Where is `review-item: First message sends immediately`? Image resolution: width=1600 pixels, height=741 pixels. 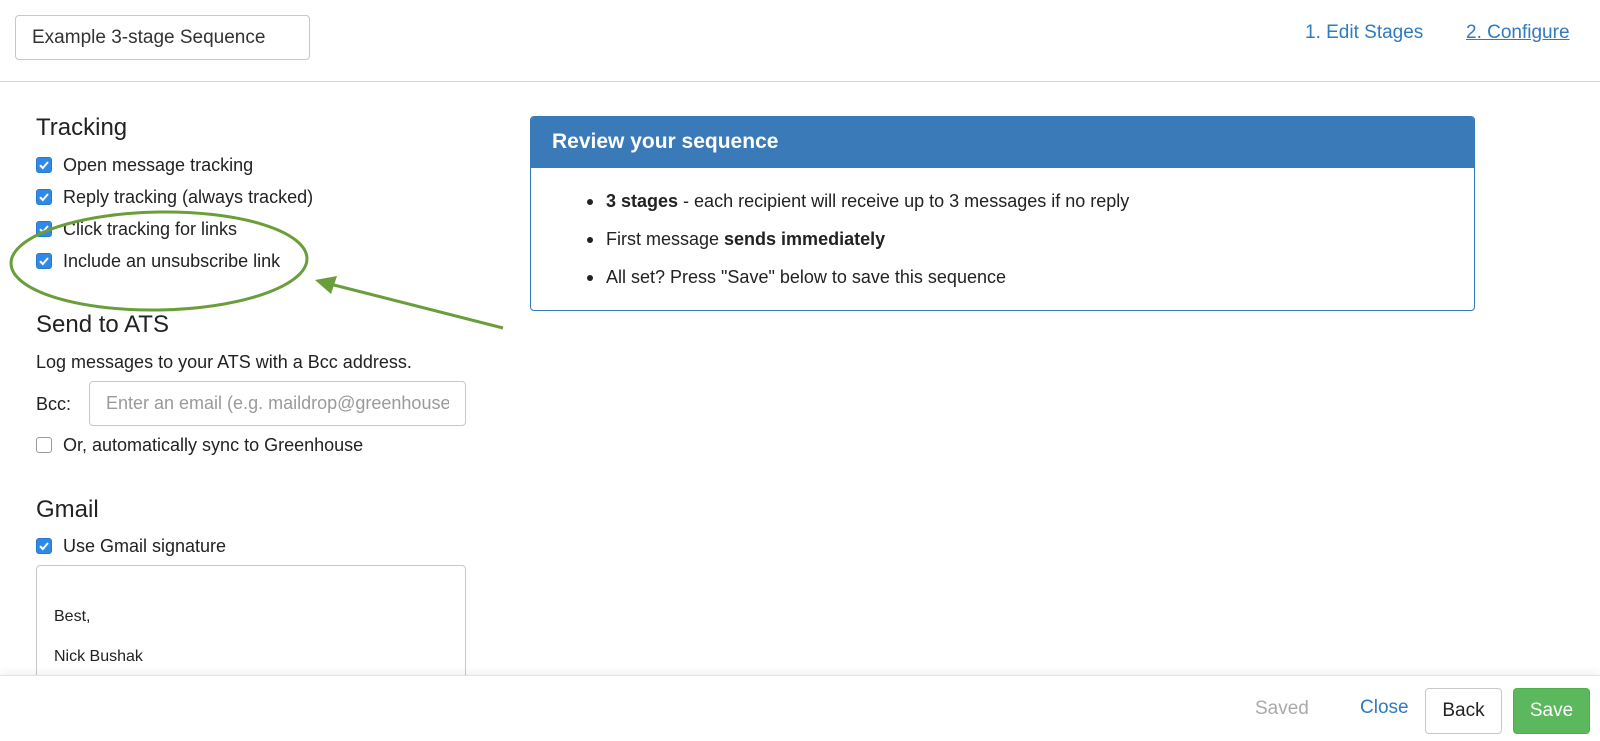
review-item: First message sends immediately is located at coordinates (1030, 247).